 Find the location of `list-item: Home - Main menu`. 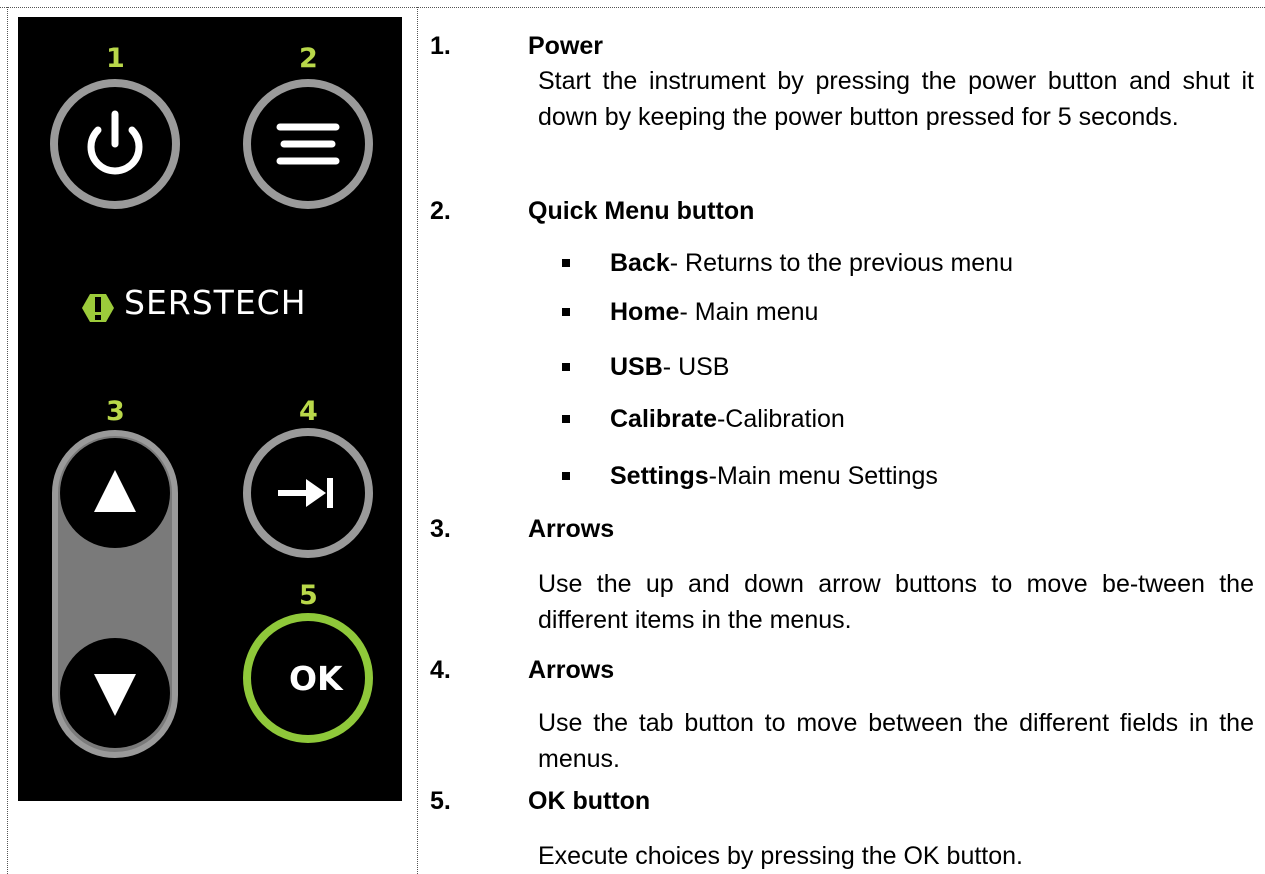

list-item: Home - Main menu is located at coordinates (690, 312).